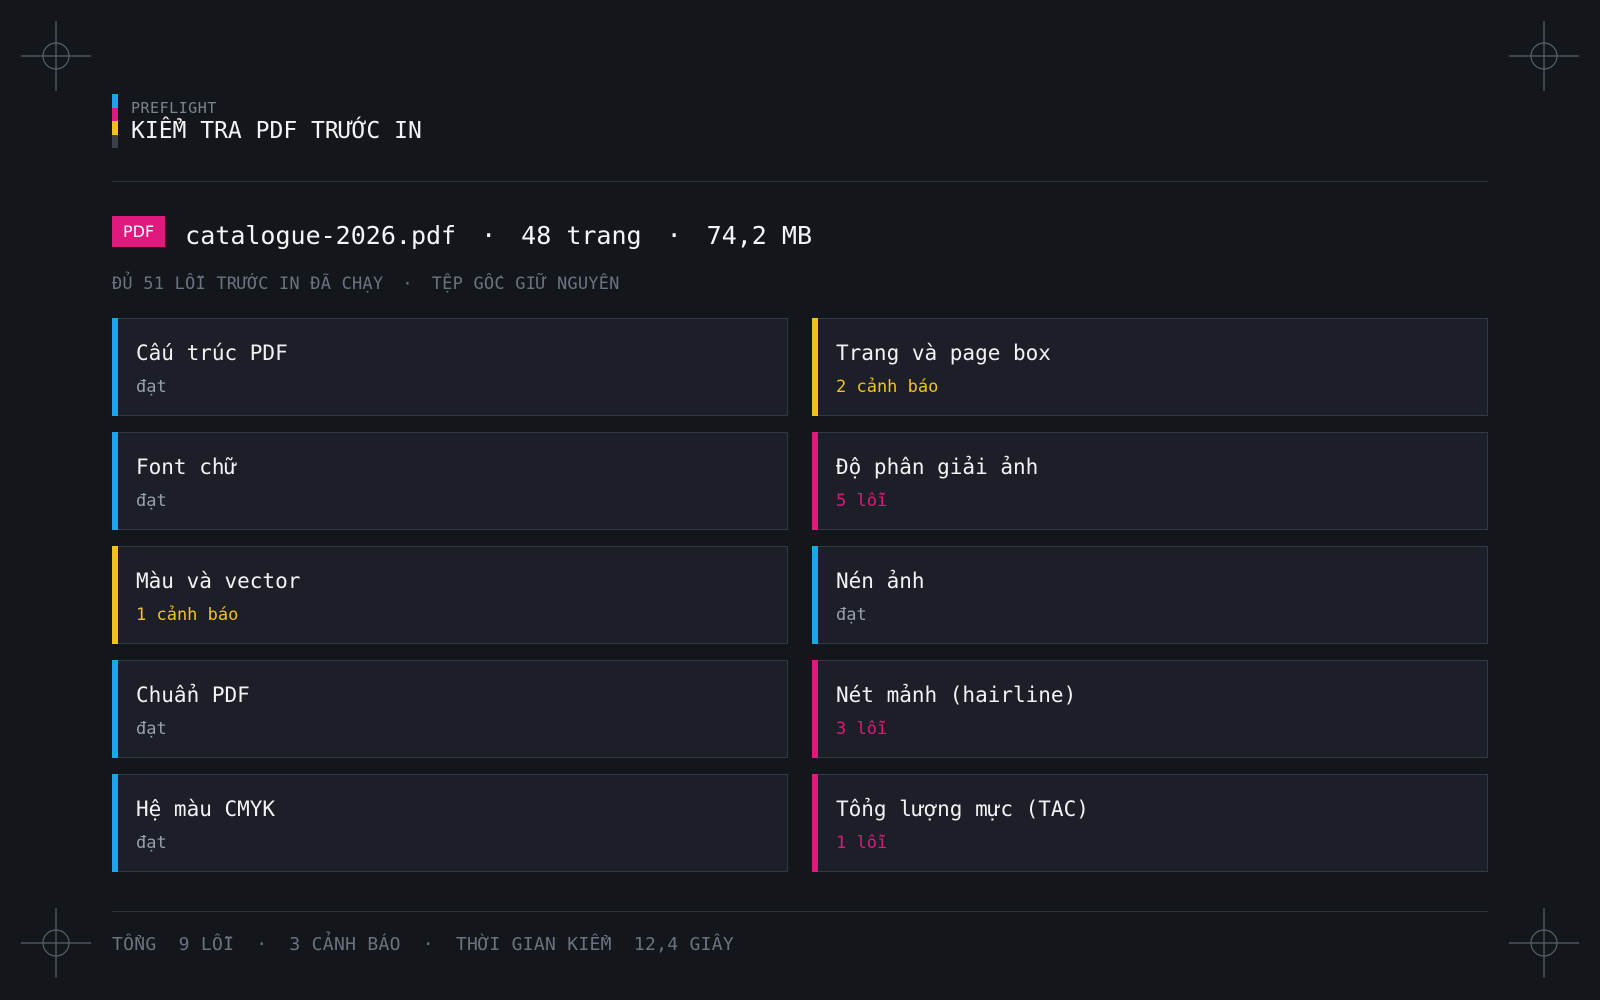  I want to click on original-kept-note: TỆP GỐC GIỮ NGUYÊN, so click(525, 284).